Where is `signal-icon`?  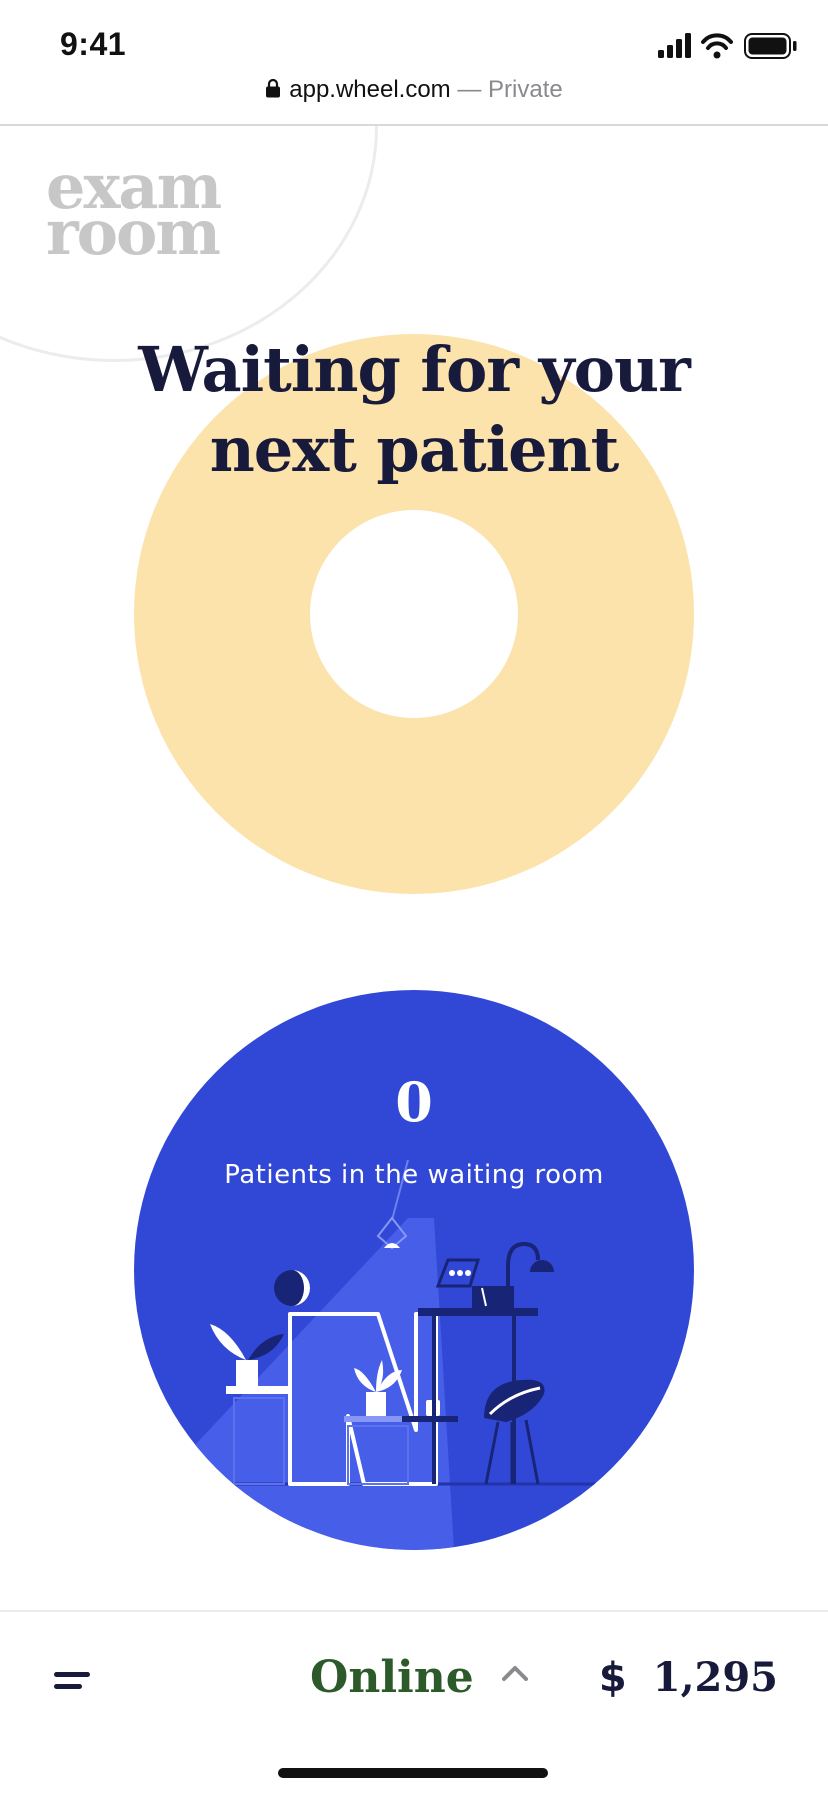
signal-icon is located at coordinates (674, 45).